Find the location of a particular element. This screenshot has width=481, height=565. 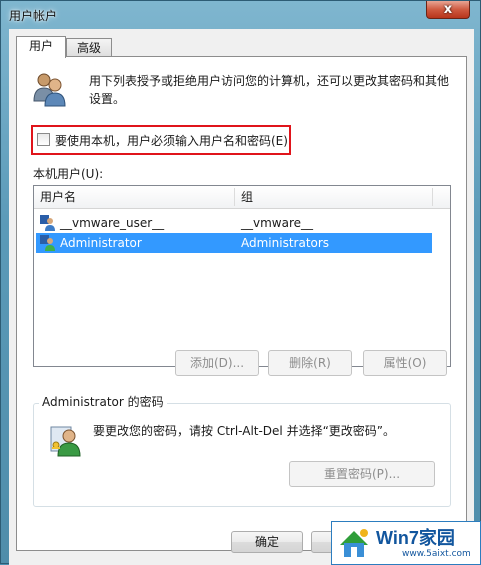

watermark: Win7家园 www.5aixt.com is located at coordinates (406, 543).